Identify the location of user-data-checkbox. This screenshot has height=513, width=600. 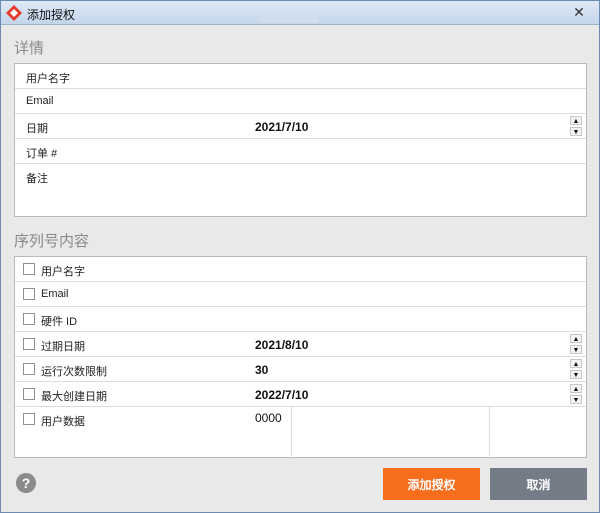
(29, 419).